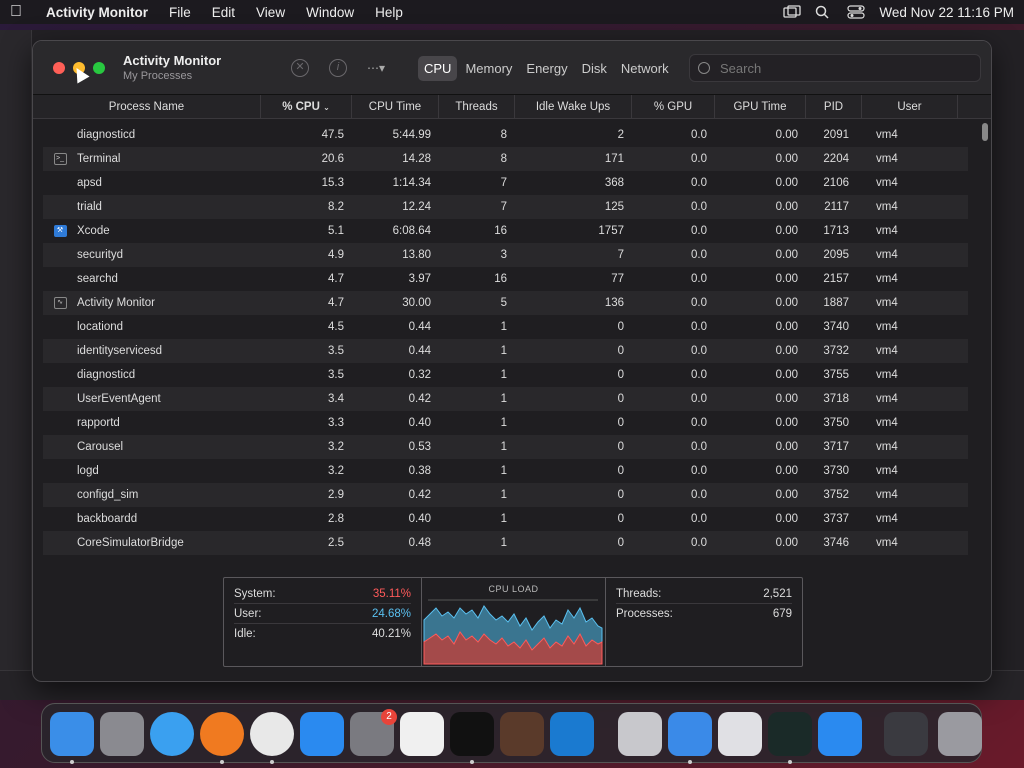 The image size is (1024, 768). Describe the element at coordinates (108, 495) in the screenshot. I see `cell-name: configd_sim` at that location.